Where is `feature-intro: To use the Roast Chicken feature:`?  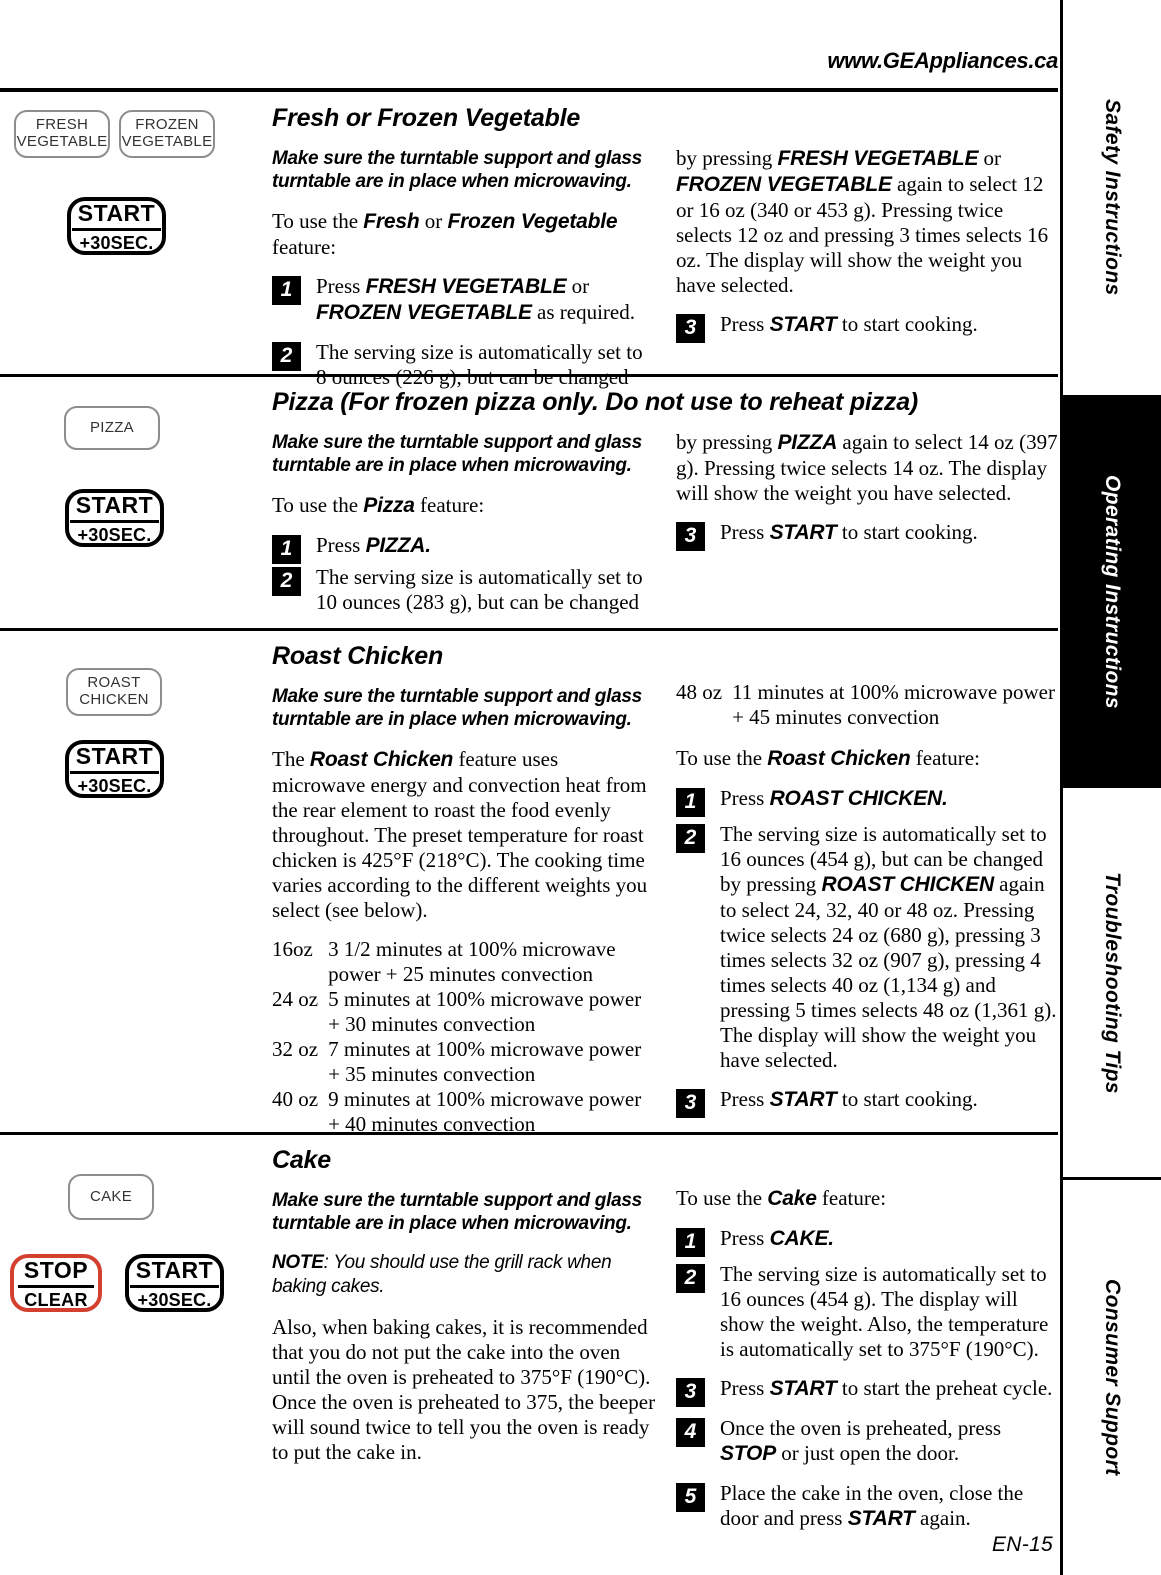
feature-intro: To use the Roast Chicken feature: is located at coordinates (828, 757).